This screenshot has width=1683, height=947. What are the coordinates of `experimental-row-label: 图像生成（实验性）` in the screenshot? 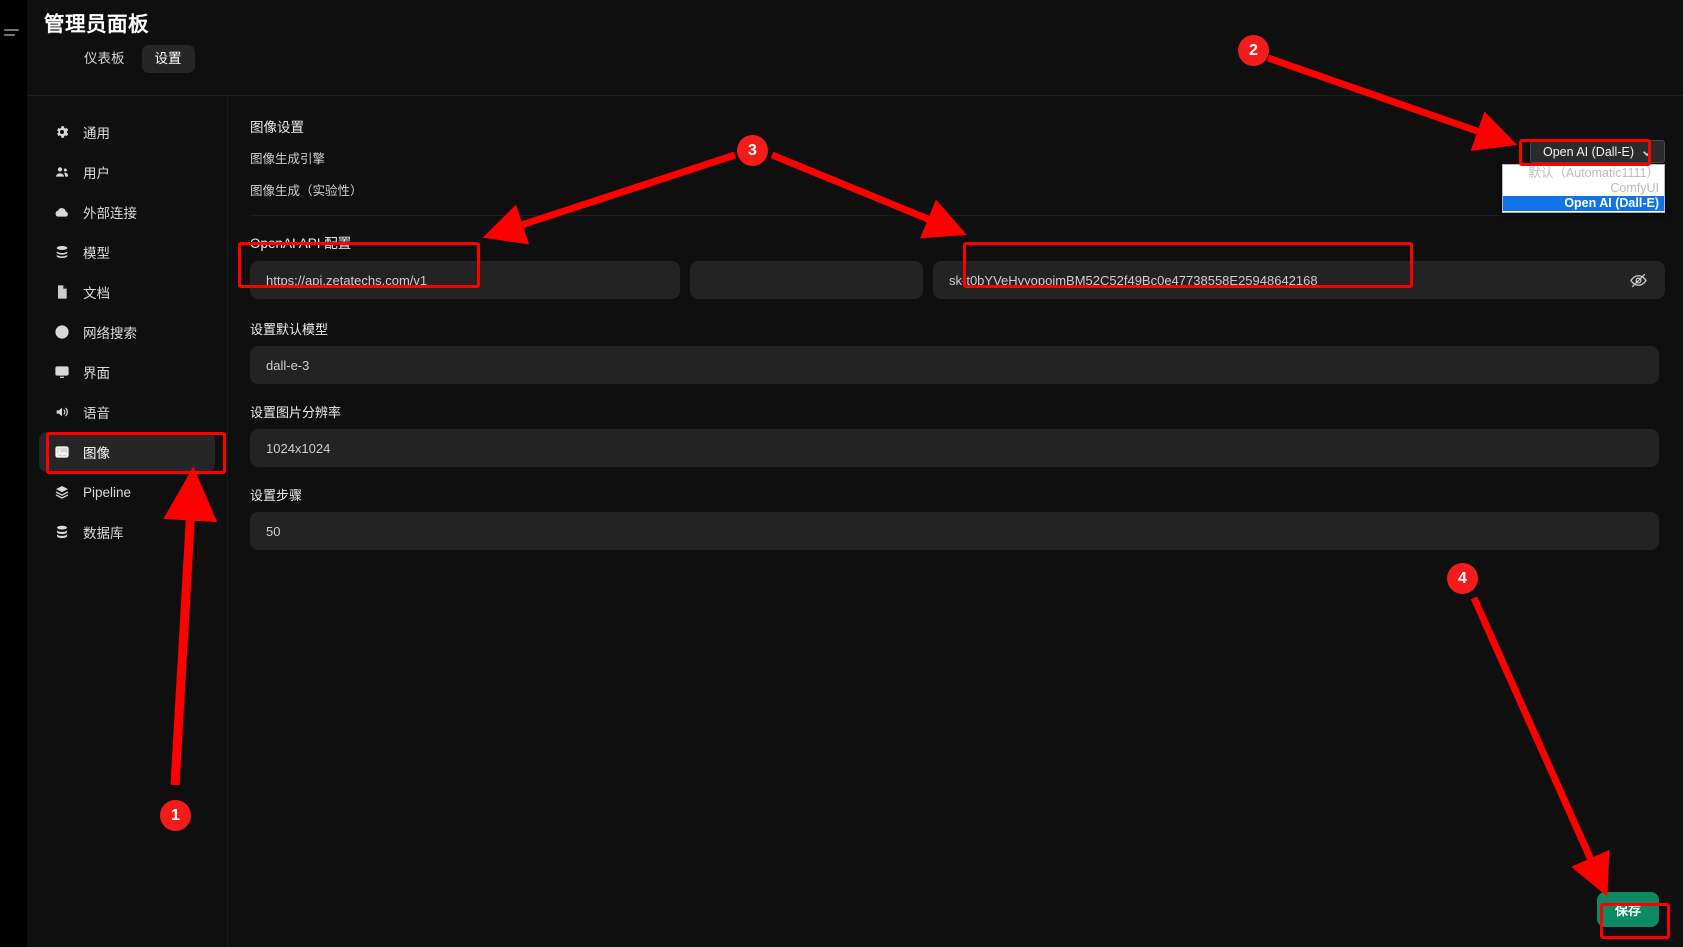 It's located at (306, 190).